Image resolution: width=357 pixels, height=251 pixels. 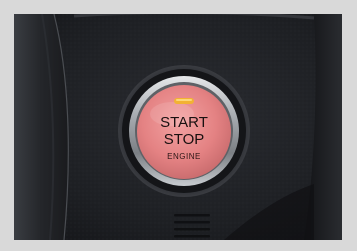 I want to click on button-label-stop: STOP, so click(x=184, y=139).